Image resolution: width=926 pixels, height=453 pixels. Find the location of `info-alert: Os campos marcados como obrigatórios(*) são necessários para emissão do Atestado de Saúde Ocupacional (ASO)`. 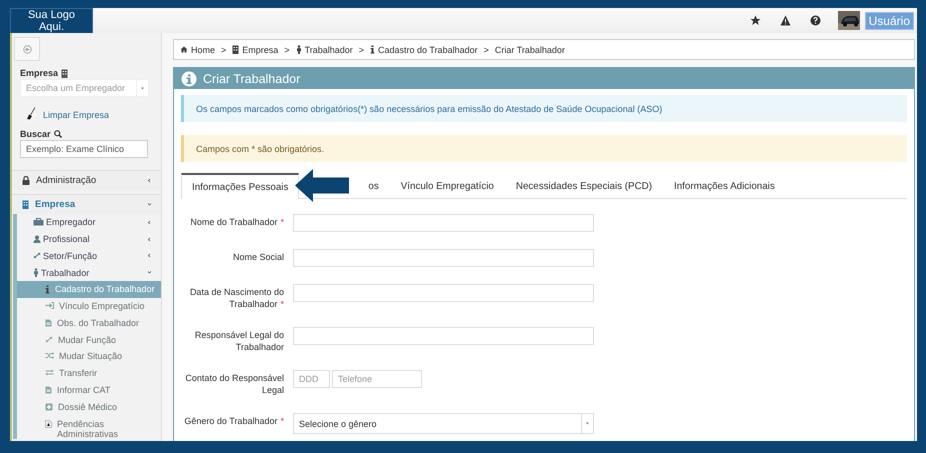

info-alert: Os campos marcados como obrigatórios(*) são necessários para emissão do Atestado de Saúde Ocupacional (ASO) is located at coordinates (544, 108).